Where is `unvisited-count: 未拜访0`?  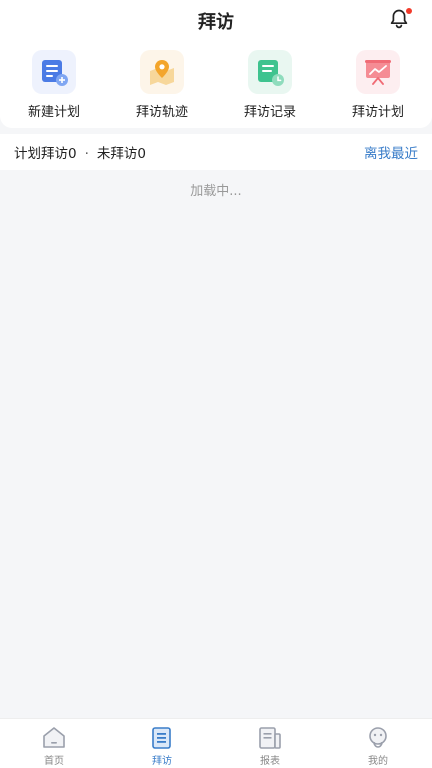 unvisited-count: 未拜访0 is located at coordinates (121, 154).